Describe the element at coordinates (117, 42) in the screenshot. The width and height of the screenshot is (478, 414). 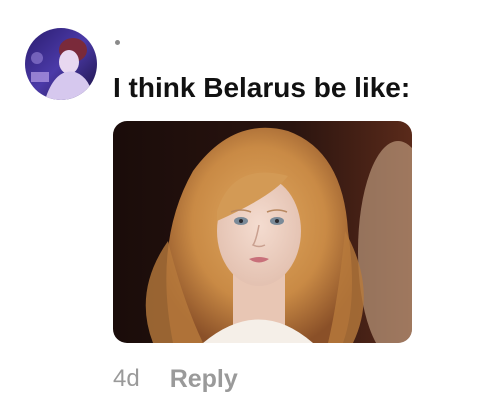
I see `username-placeholder` at that location.